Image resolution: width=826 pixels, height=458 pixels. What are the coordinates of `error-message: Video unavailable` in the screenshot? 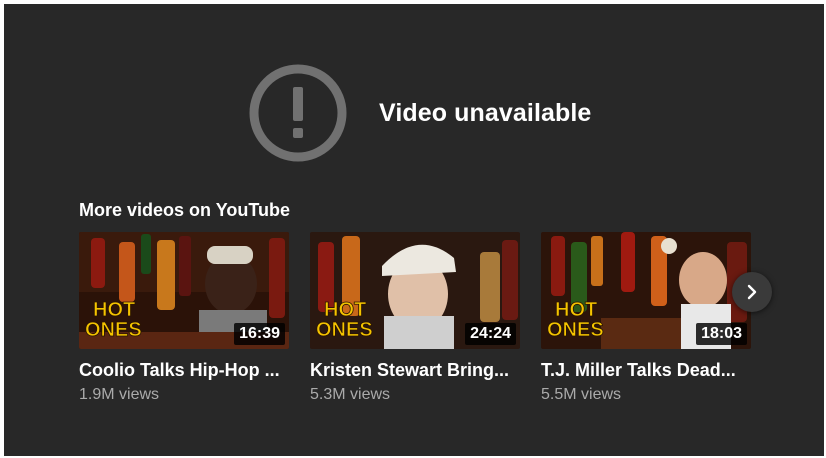 It's located at (419, 113).